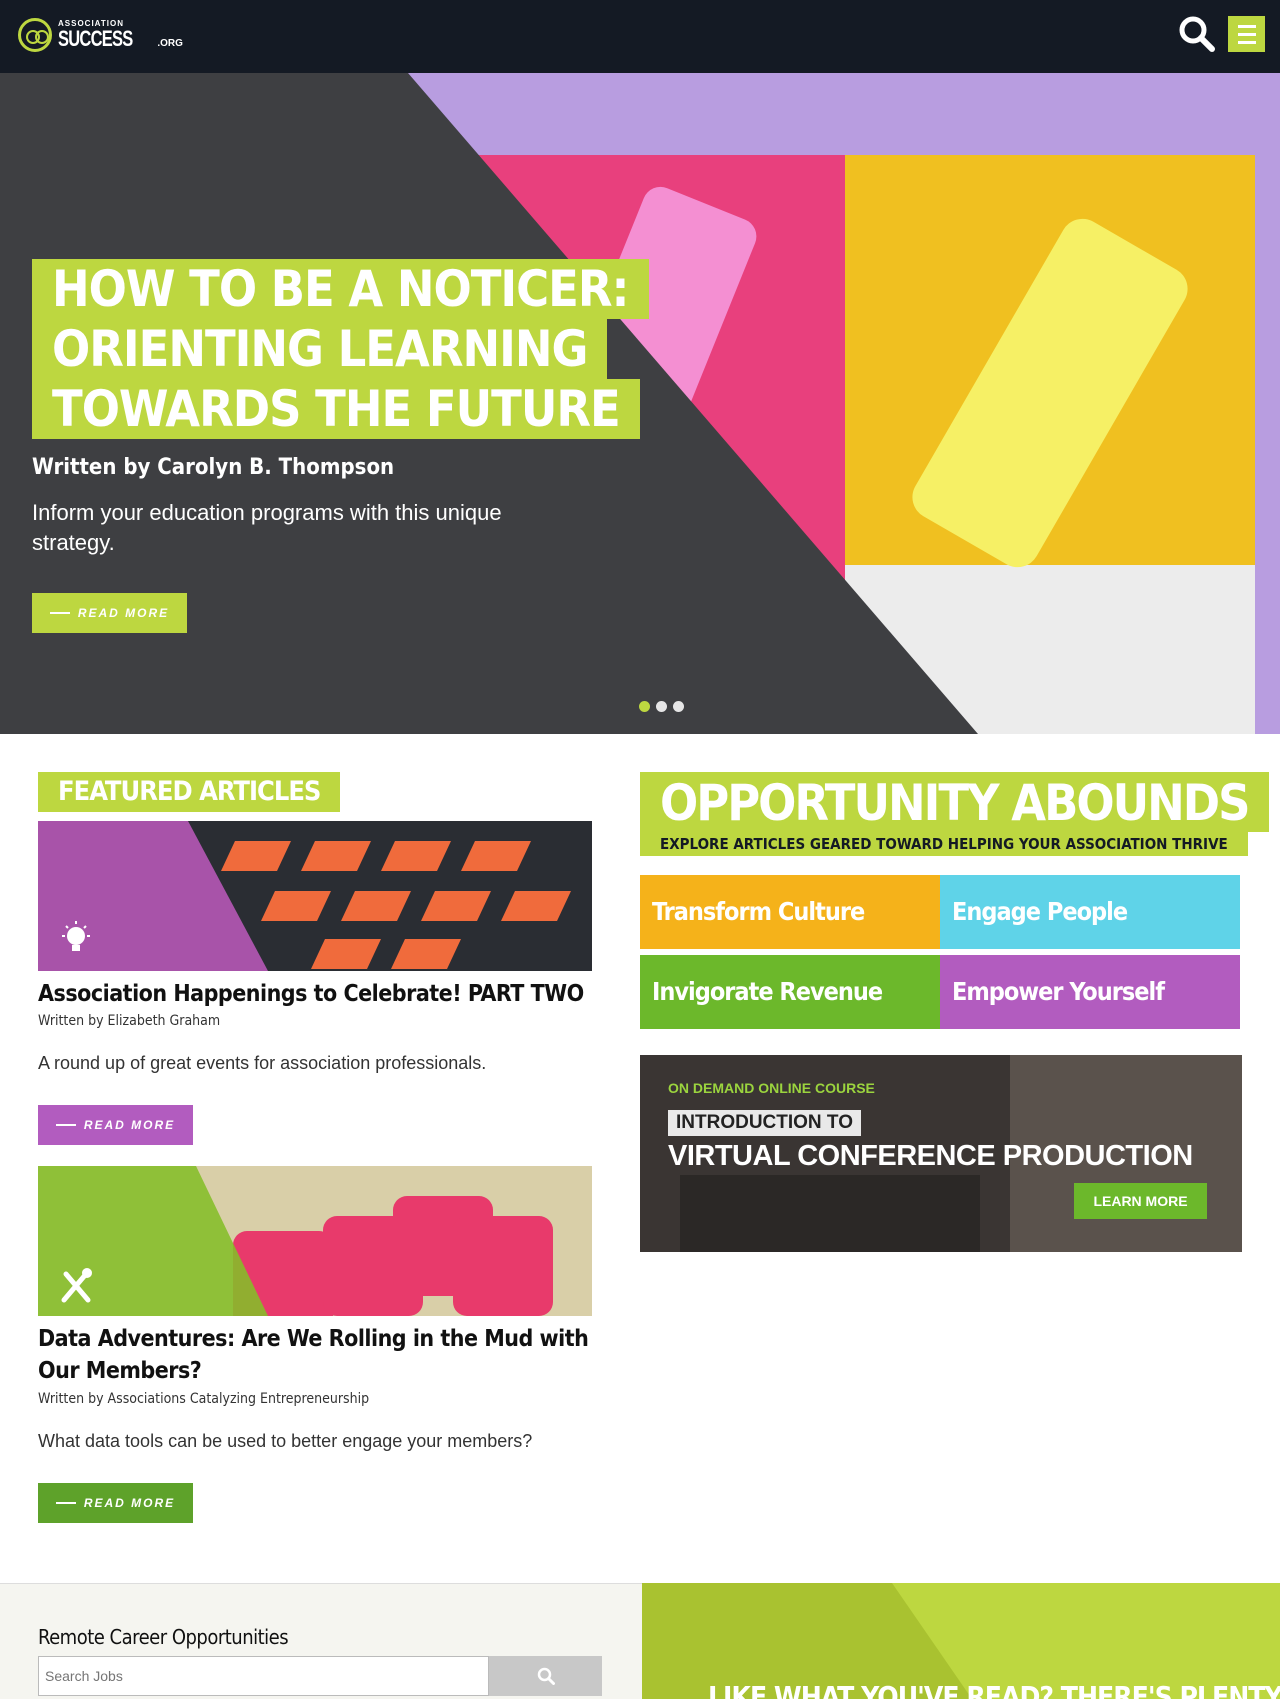 Image resolution: width=1280 pixels, height=1699 pixels. What do you see at coordinates (35, 35) in the screenshot?
I see `logo-mark-icon` at bounding box center [35, 35].